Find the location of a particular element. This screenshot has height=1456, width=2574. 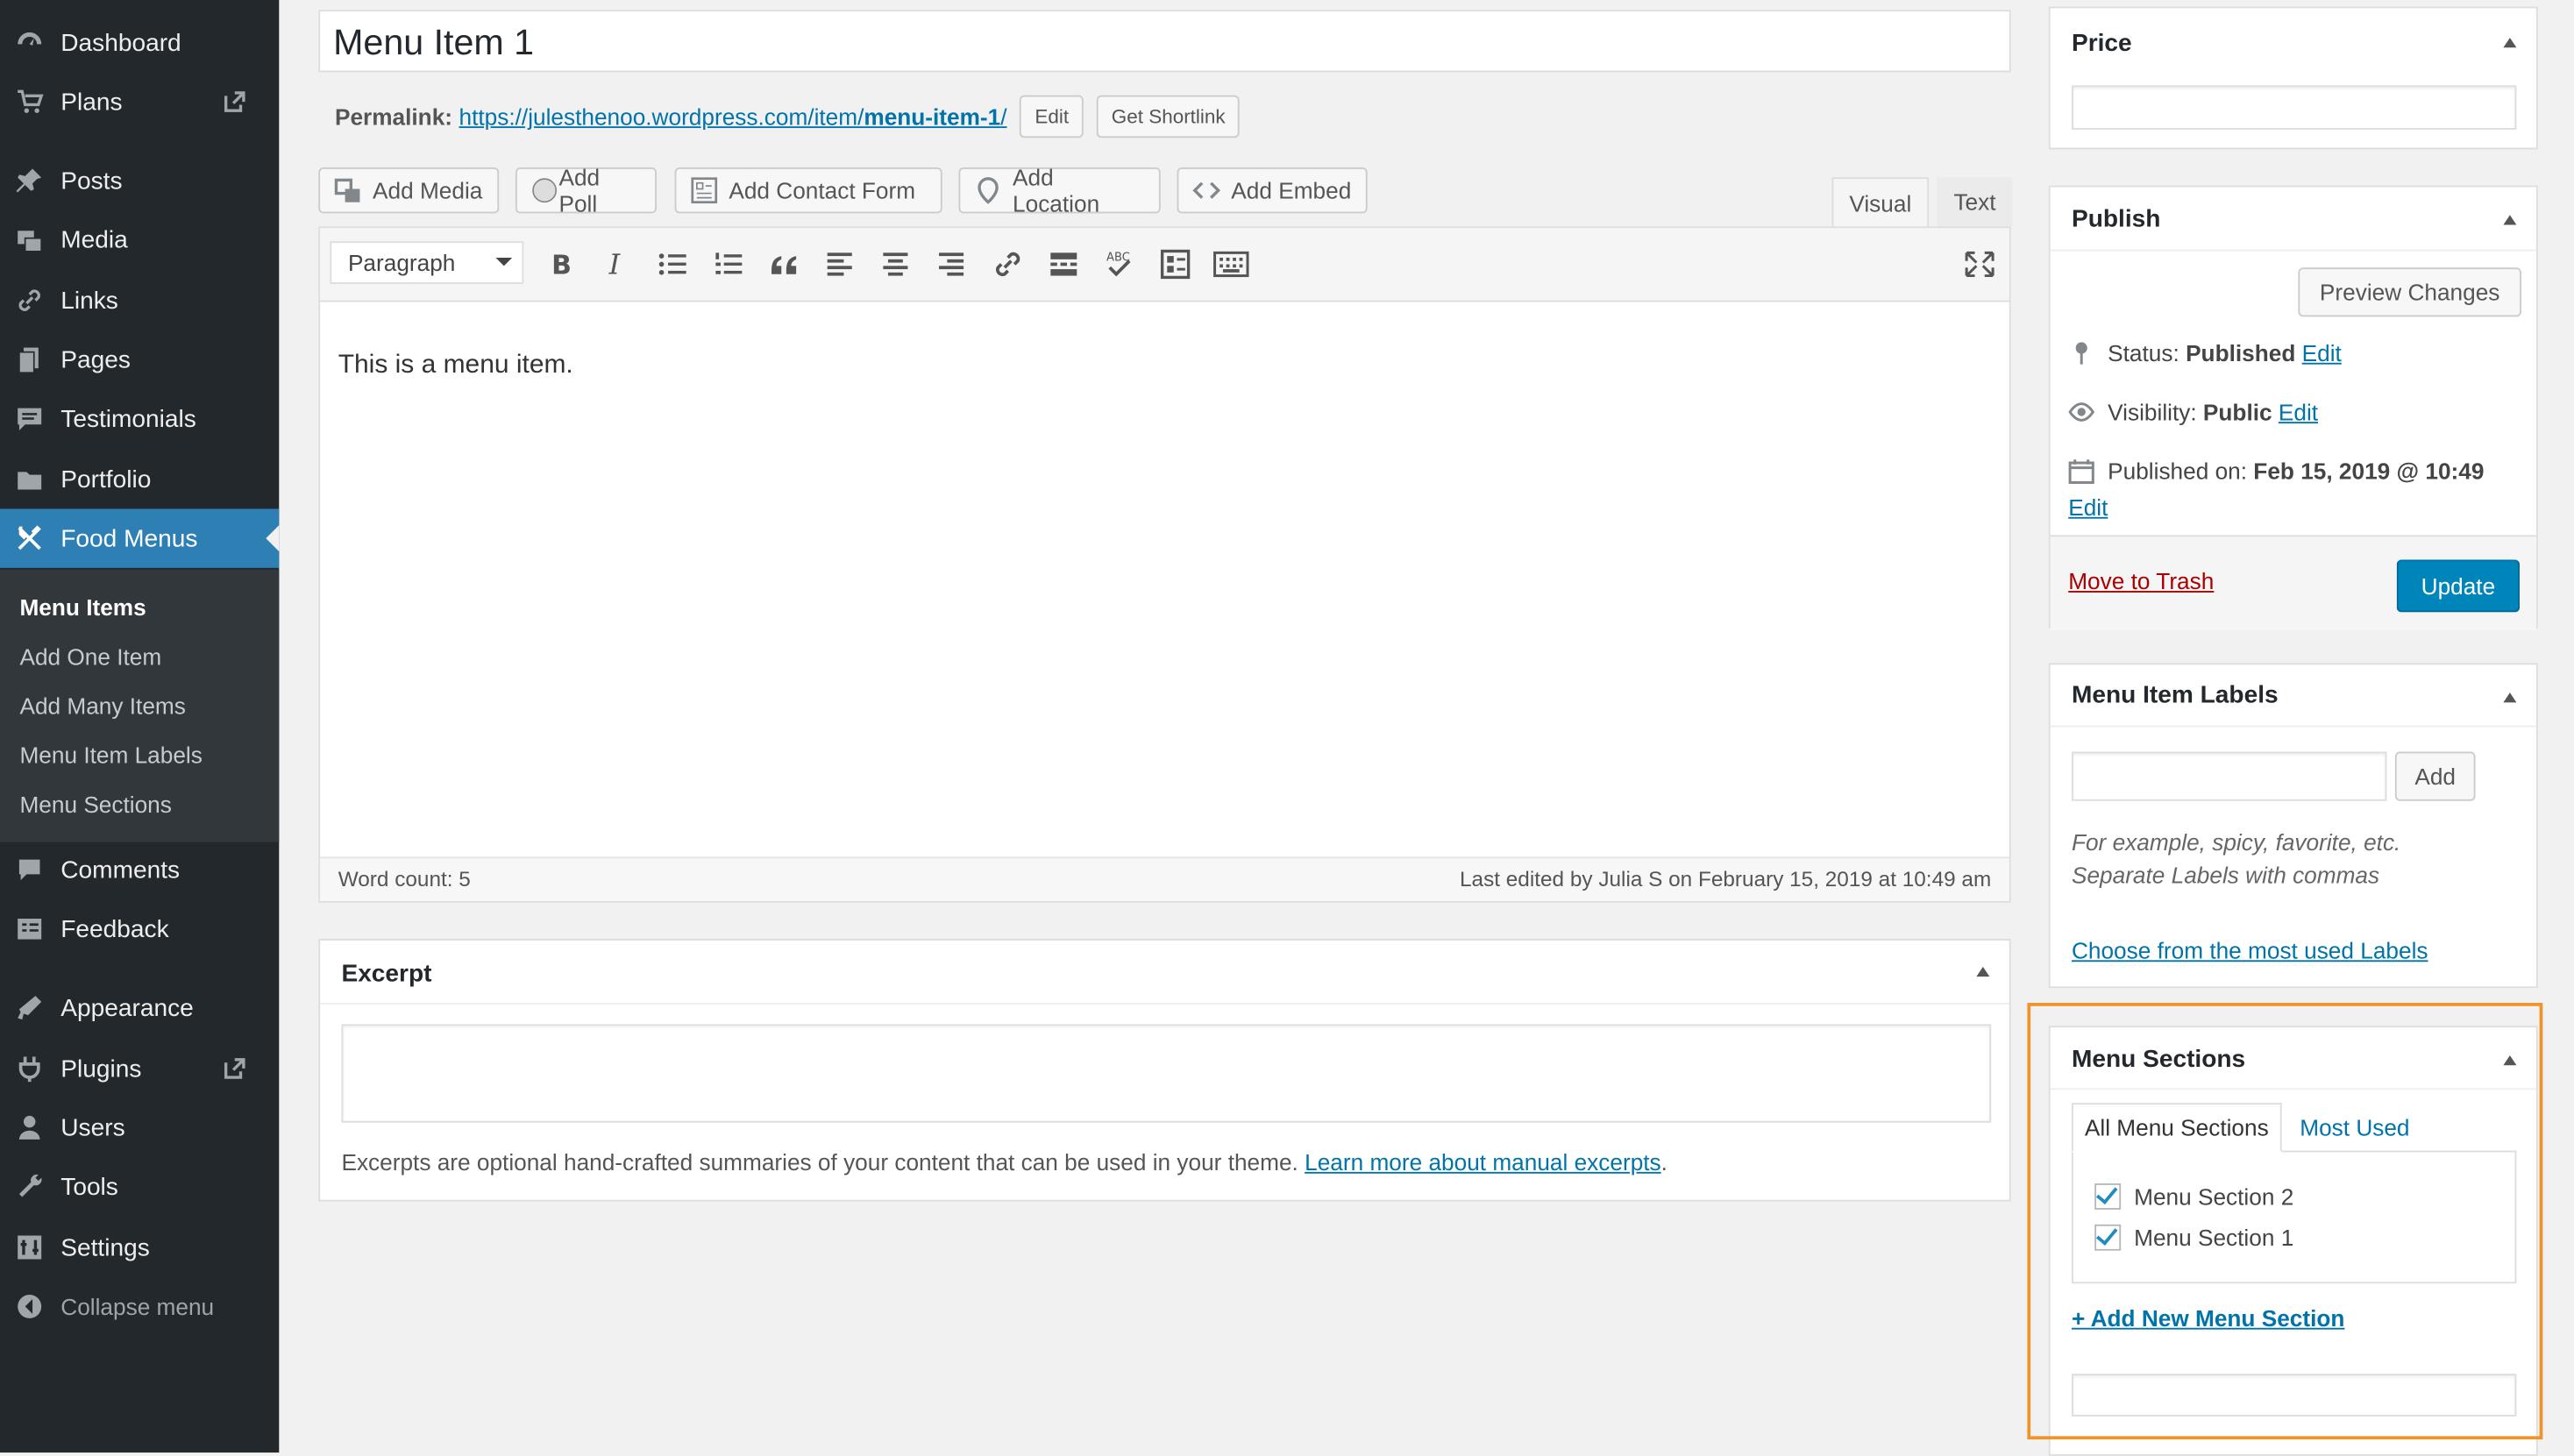

align-left-icon is located at coordinates (840, 264).